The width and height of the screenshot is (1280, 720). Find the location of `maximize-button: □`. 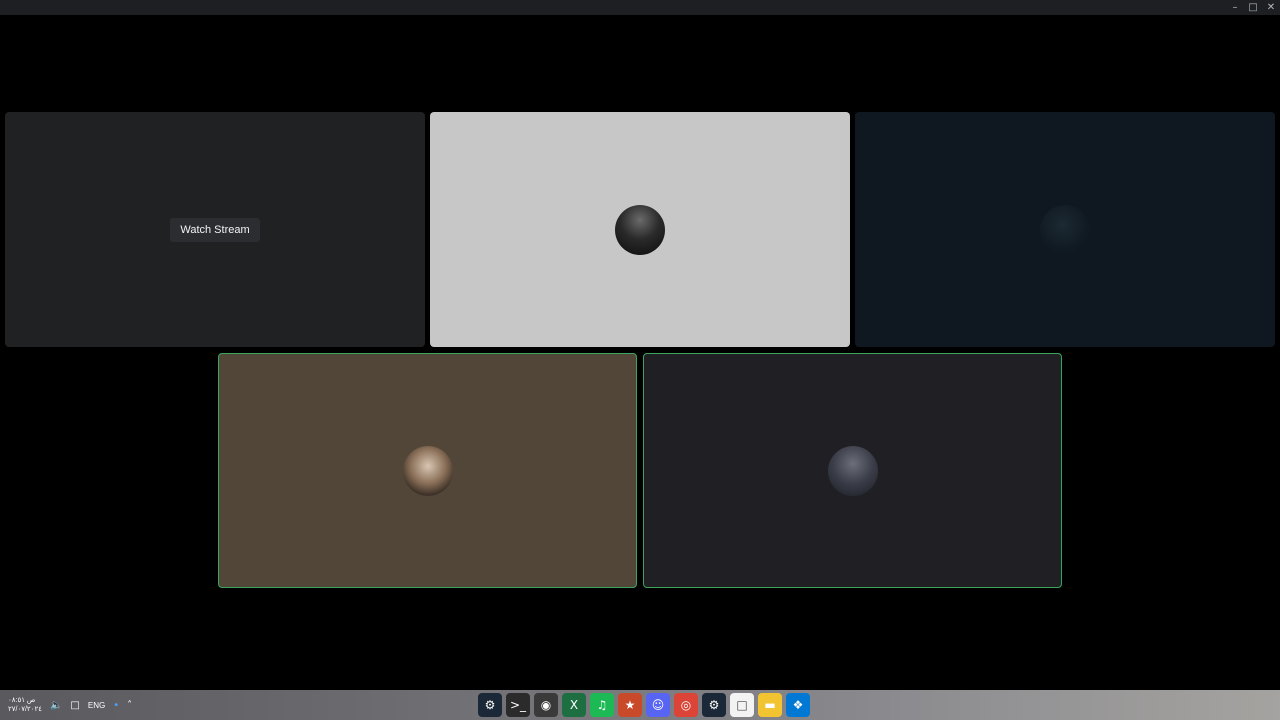

maximize-button: □ is located at coordinates (1253, 7).